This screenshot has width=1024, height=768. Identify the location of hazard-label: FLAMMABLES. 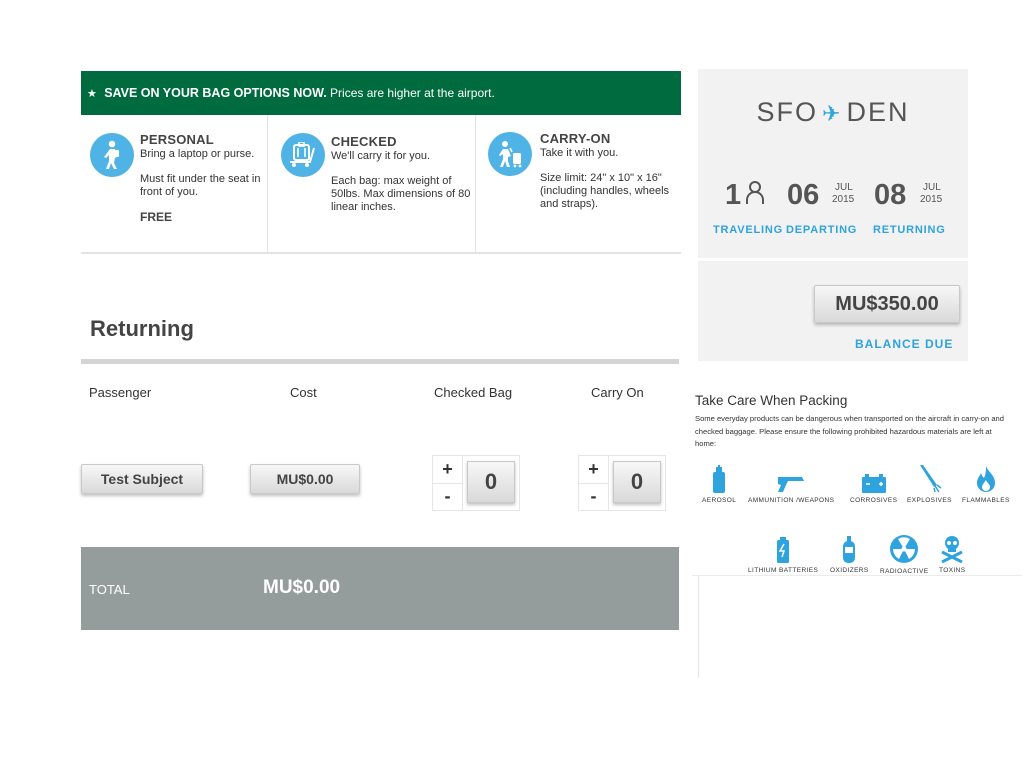
(986, 500).